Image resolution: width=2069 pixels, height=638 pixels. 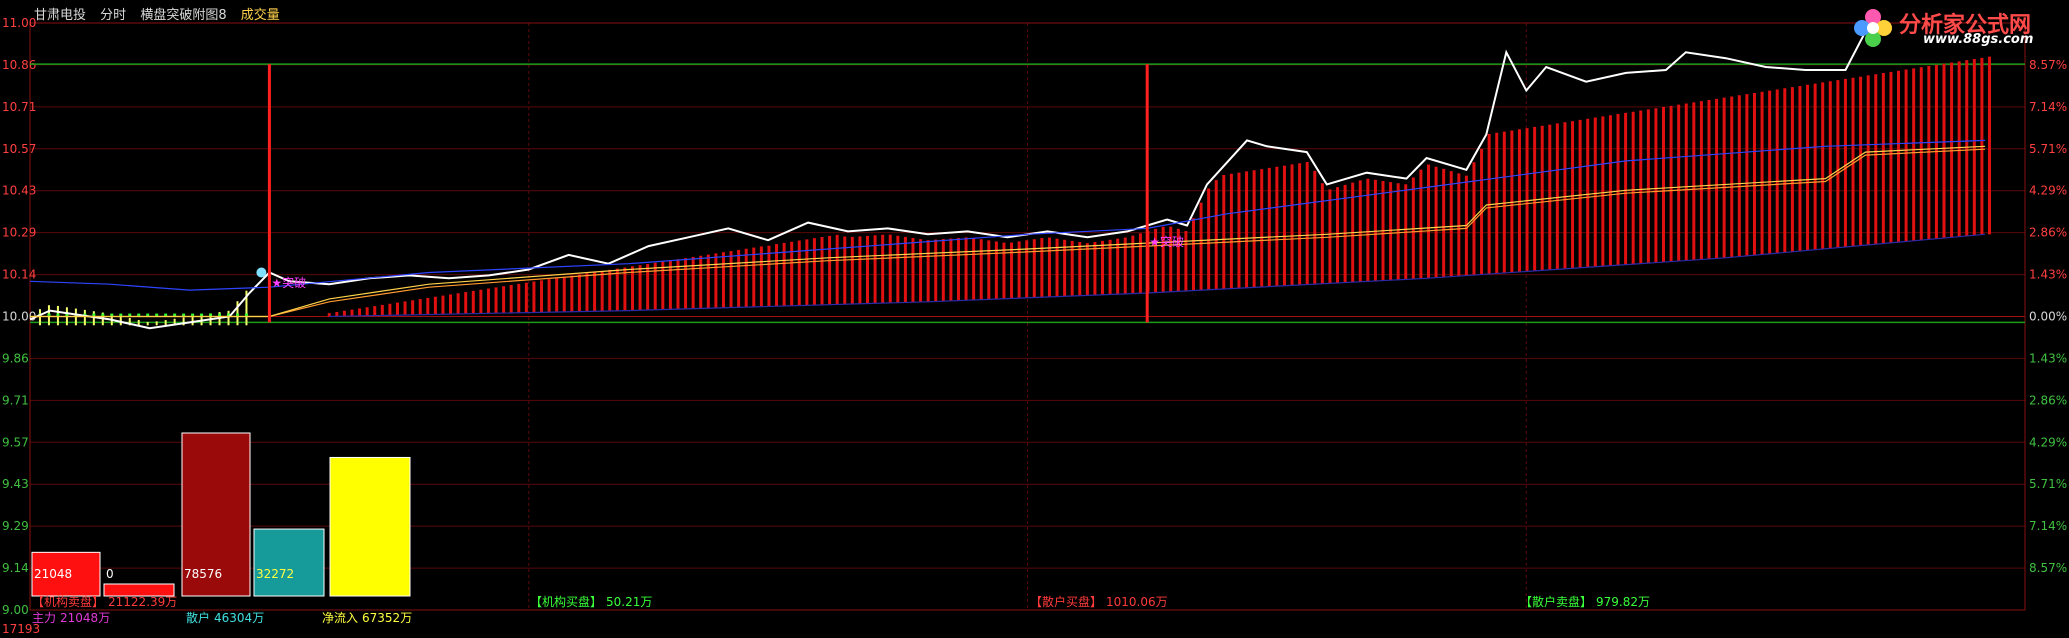 What do you see at coordinates (19, 107) in the screenshot?
I see `y-tick-label-left: 10.71` at bounding box center [19, 107].